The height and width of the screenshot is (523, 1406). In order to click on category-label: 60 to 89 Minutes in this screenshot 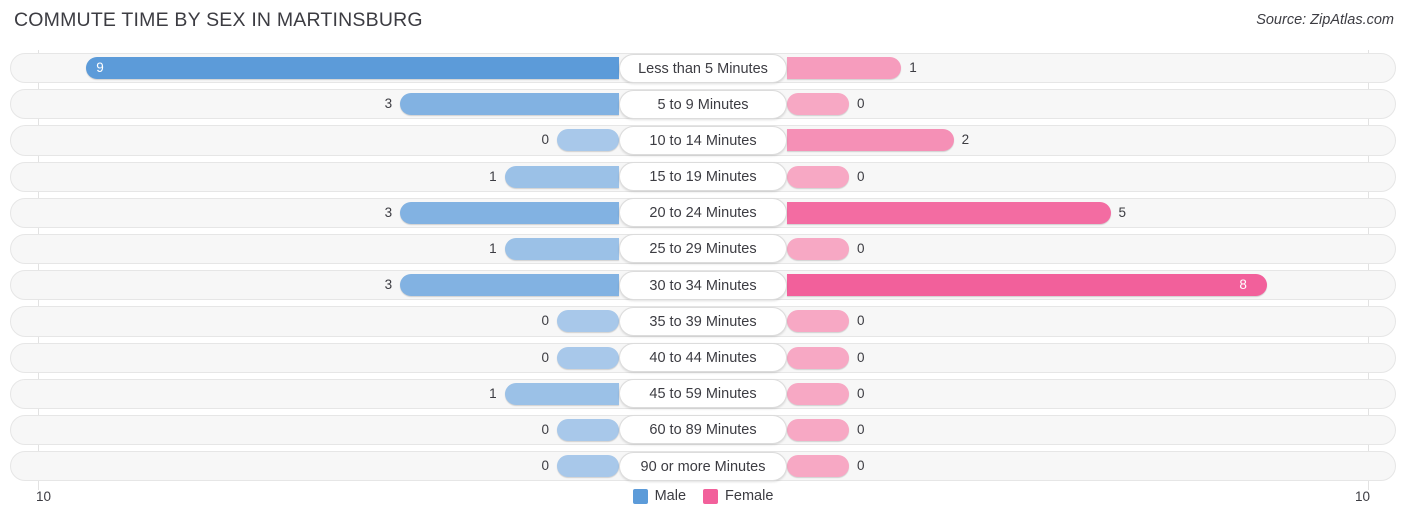, I will do `click(703, 430)`.